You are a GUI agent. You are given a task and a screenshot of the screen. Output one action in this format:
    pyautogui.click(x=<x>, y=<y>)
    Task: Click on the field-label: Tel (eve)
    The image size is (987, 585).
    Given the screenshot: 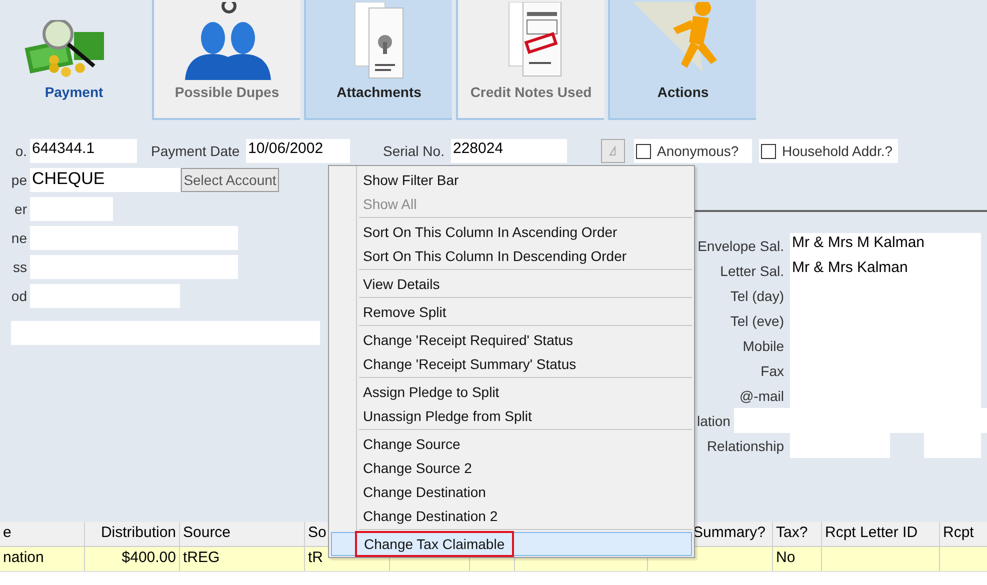 What is the action you would take?
    pyautogui.click(x=757, y=320)
    